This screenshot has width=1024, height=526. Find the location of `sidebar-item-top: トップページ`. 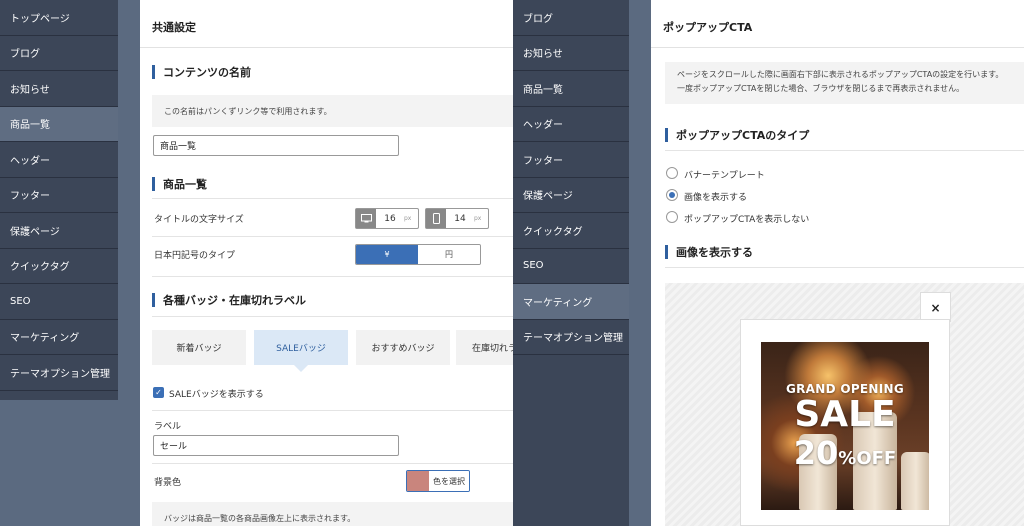

sidebar-item-top: トップページ is located at coordinates (59, 18).